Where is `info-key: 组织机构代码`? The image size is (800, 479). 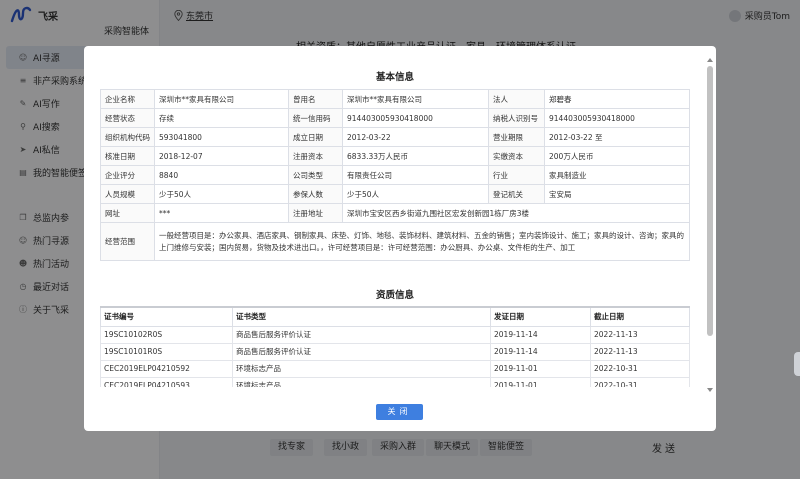 info-key: 组织机构代码 is located at coordinates (127, 137).